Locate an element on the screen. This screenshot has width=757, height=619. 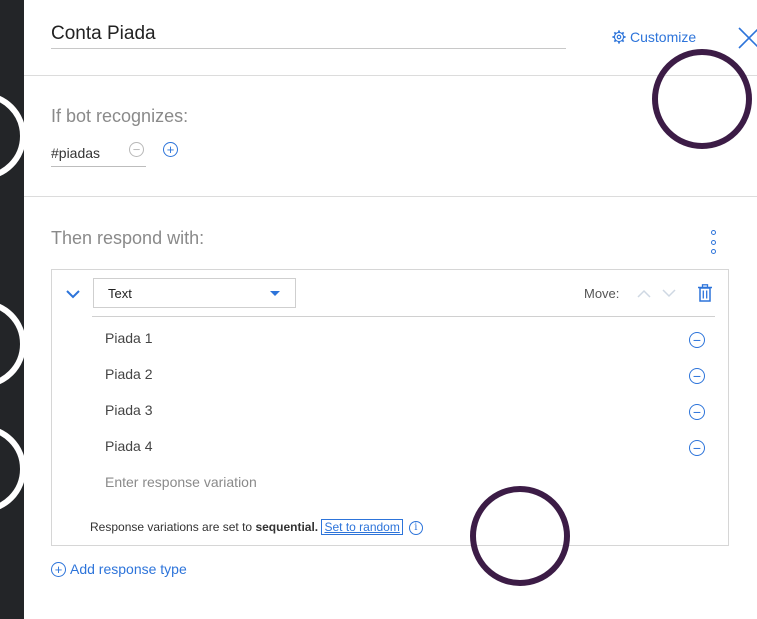
add-condition-icon: + is located at coordinates (170, 149).